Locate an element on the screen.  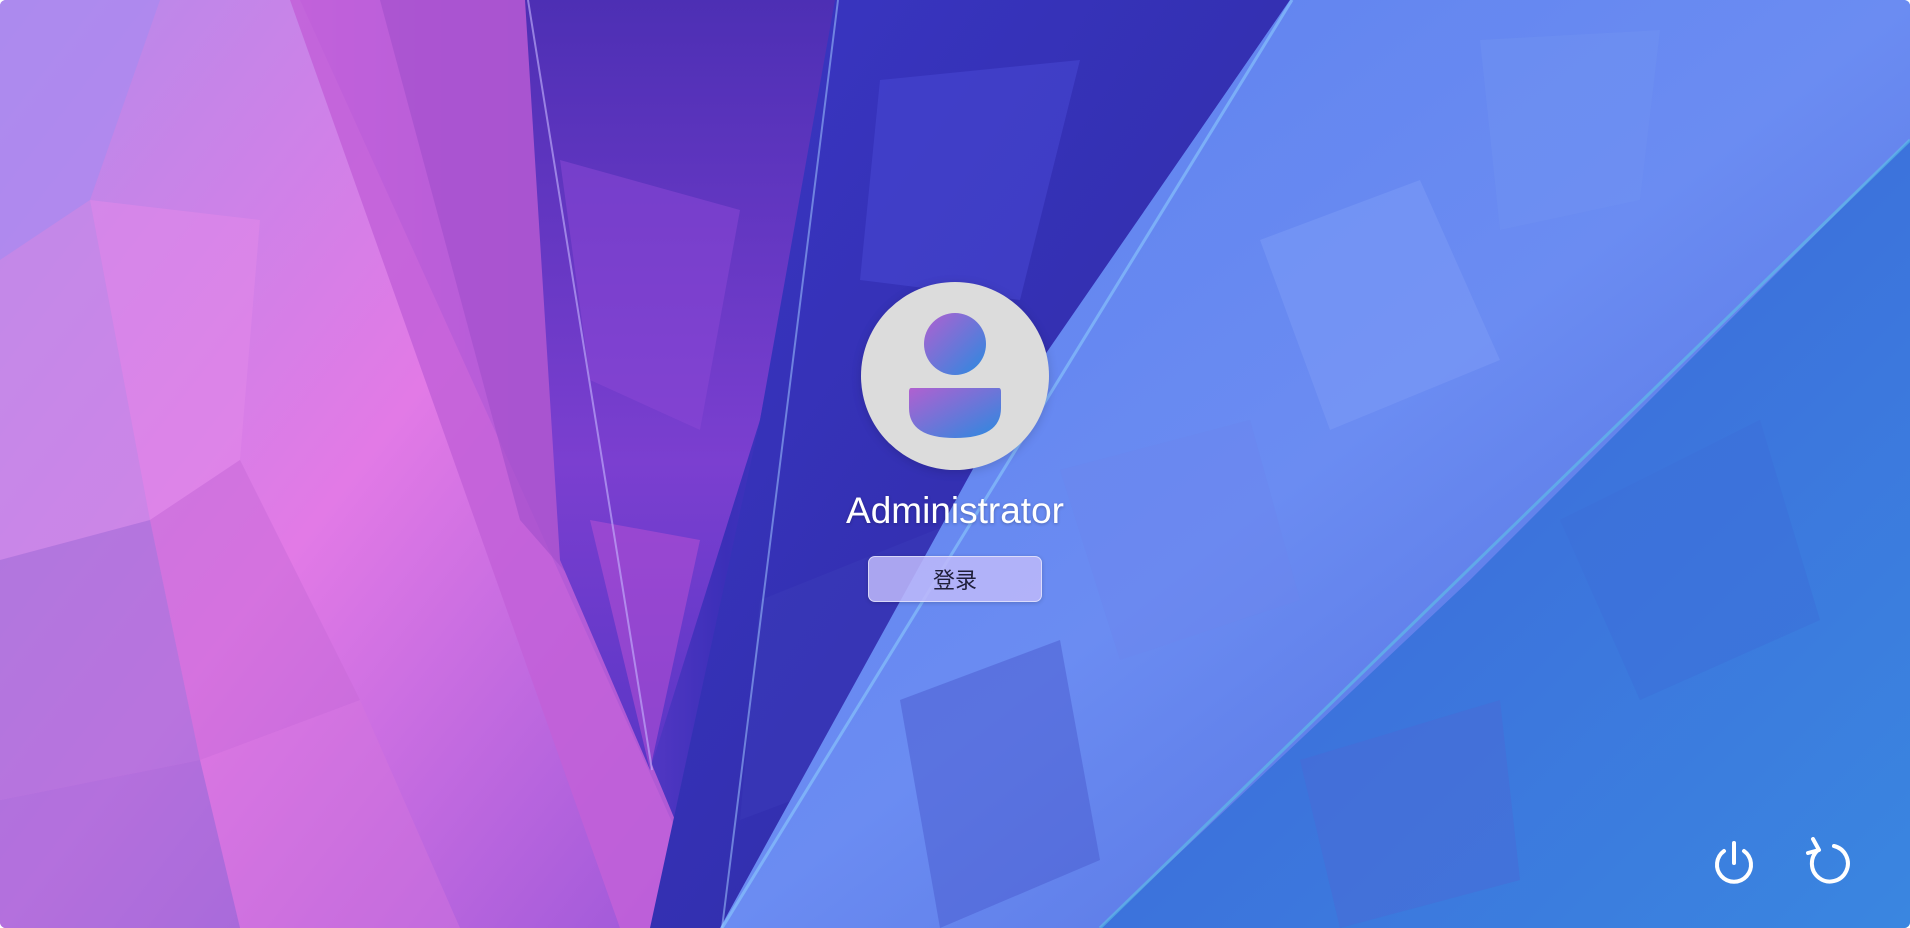
restart-button is located at coordinates (1828, 862).